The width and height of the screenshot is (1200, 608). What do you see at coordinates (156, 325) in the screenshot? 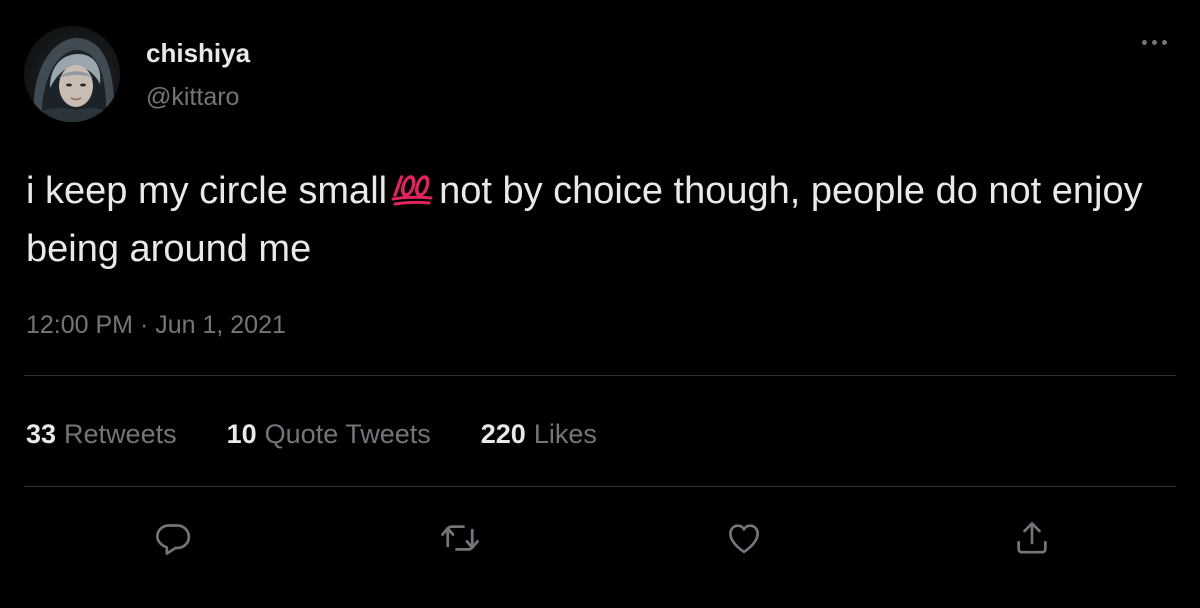
I see `tweet-timestamp: 12:00 PM · Jun 1, 2021` at bounding box center [156, 325].